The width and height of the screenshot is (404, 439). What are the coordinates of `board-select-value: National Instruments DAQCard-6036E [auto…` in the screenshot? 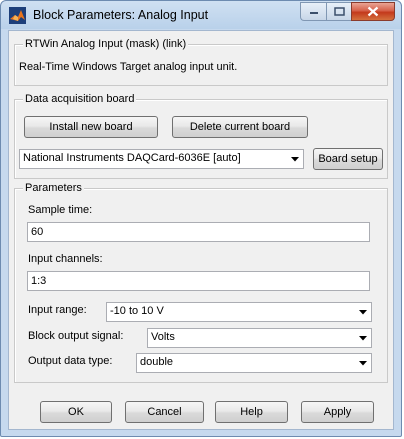 It's located at (132, 158).